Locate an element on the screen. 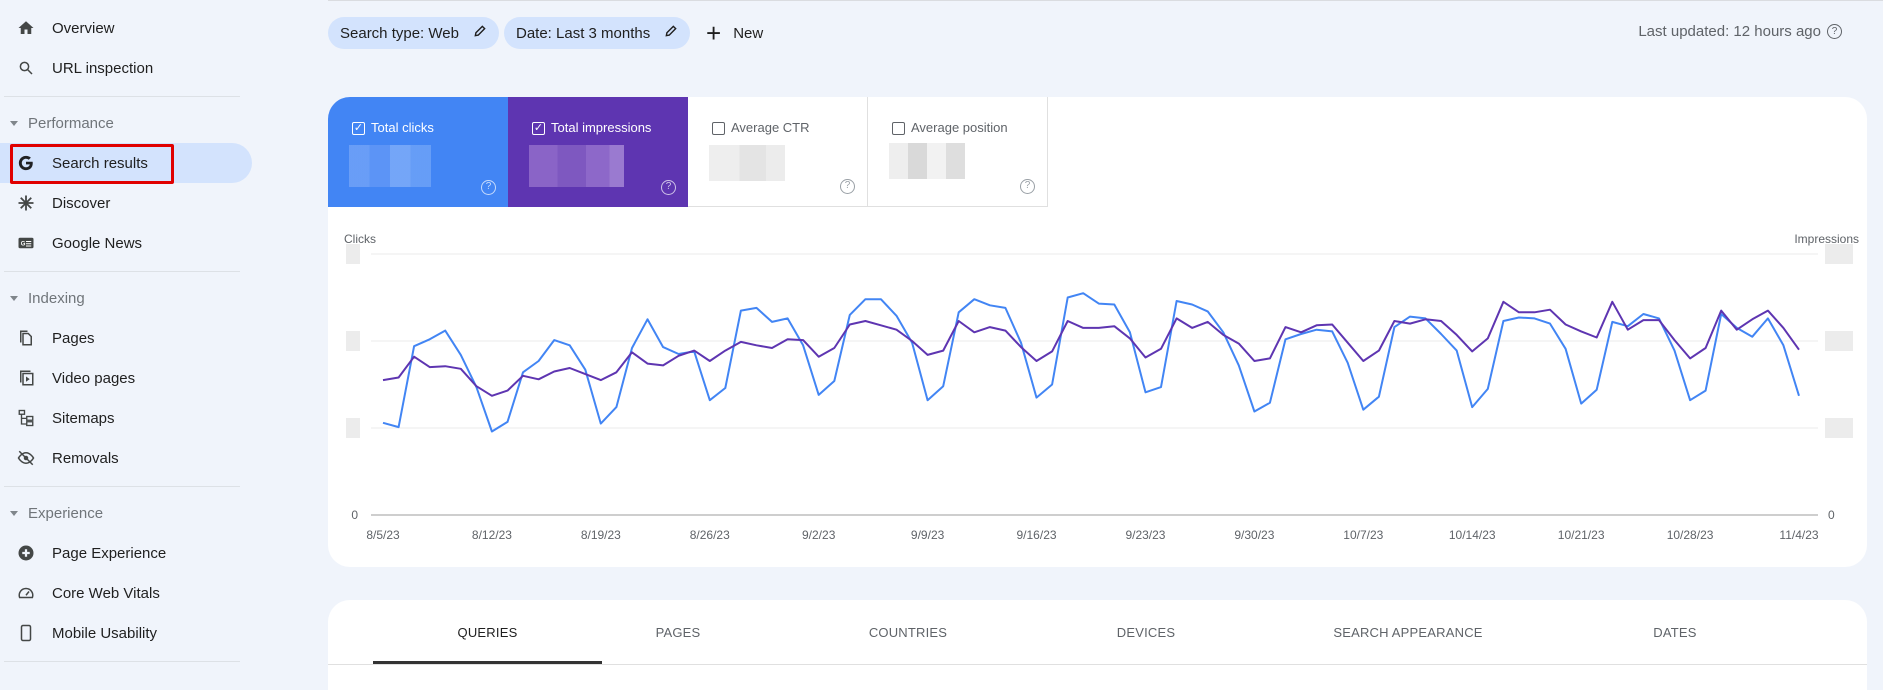 This screenshot has width=1883, height=690. sidebar-item-label: Sitemaps is located at coordinates (83, 418).